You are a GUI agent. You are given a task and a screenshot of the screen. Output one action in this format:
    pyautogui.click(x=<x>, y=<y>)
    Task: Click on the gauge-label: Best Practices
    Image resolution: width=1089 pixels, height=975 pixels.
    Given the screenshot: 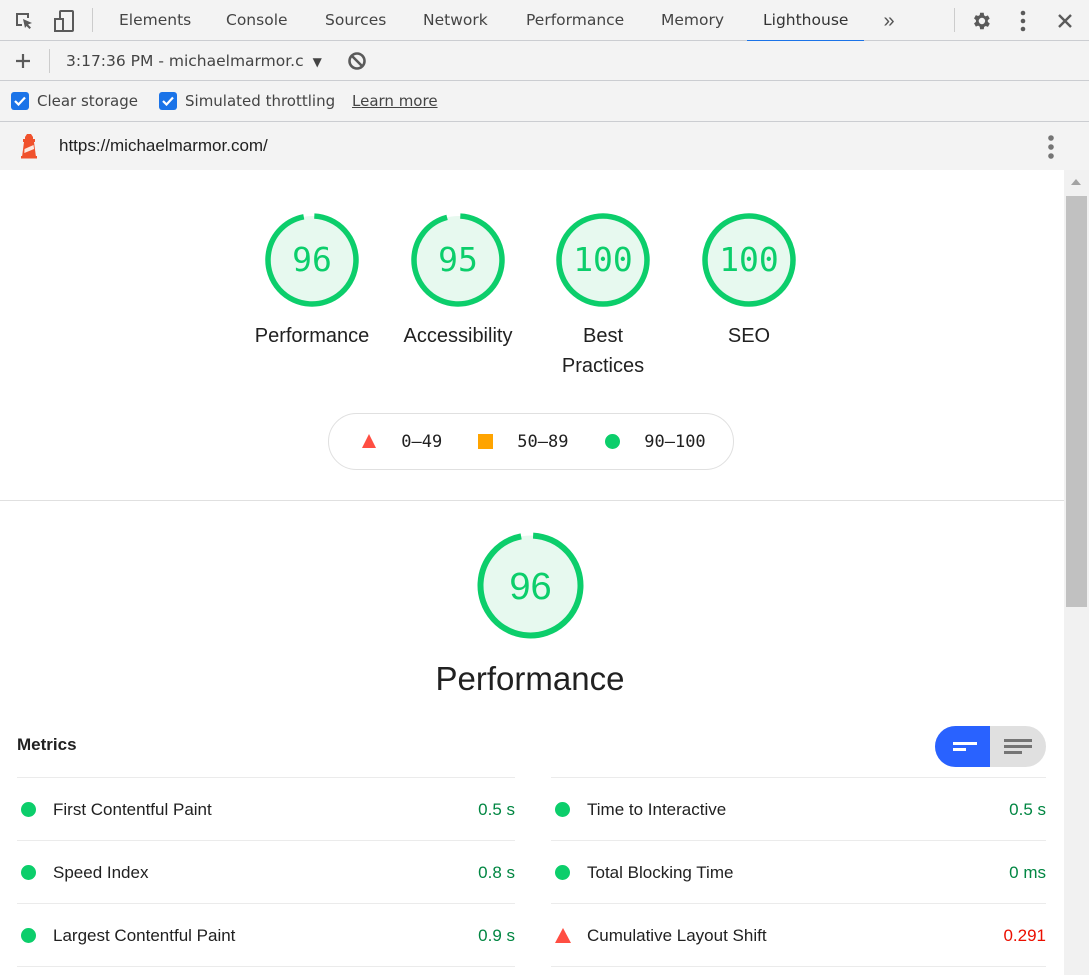 What is the action you would take?
    pyautogui.click(x=603, y=351)
    